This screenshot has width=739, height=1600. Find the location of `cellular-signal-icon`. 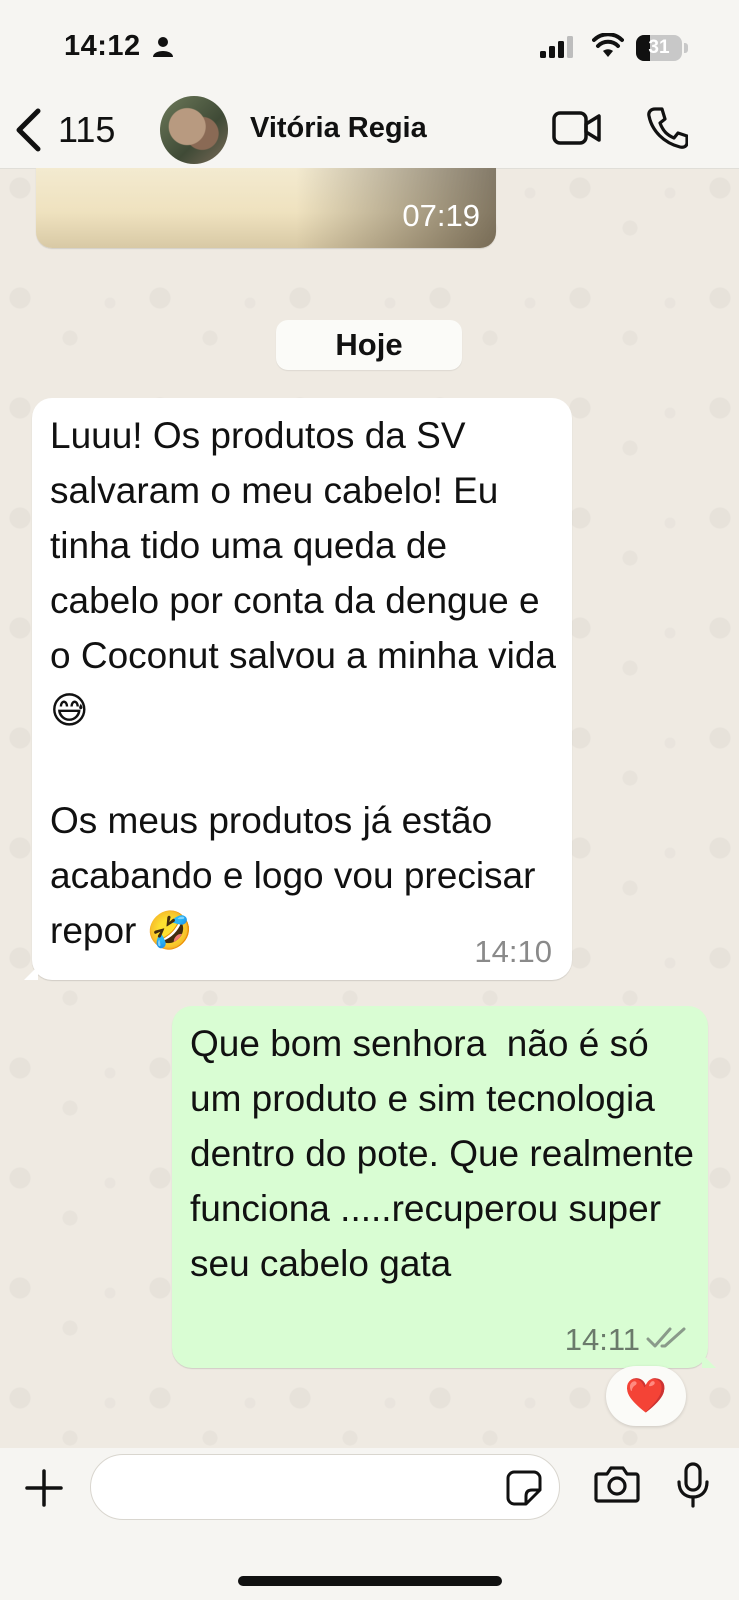

cellular-signal-icon is located at coordinates (556, 47).